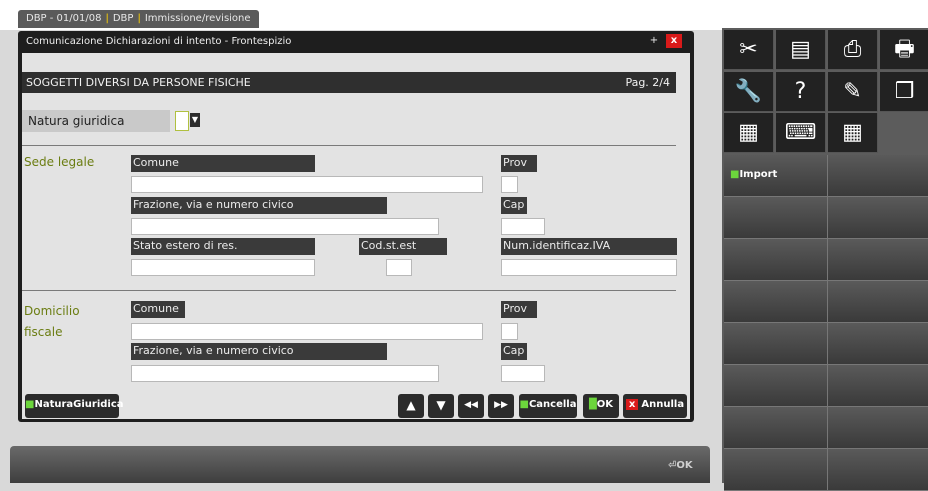 The width and height of the screenshot is (928, 491). What do you see at coordinates (96, 121) in the screenshot?
I see `natura-giuridica-label: Natura giuridica` at bounding box center [96, 121].